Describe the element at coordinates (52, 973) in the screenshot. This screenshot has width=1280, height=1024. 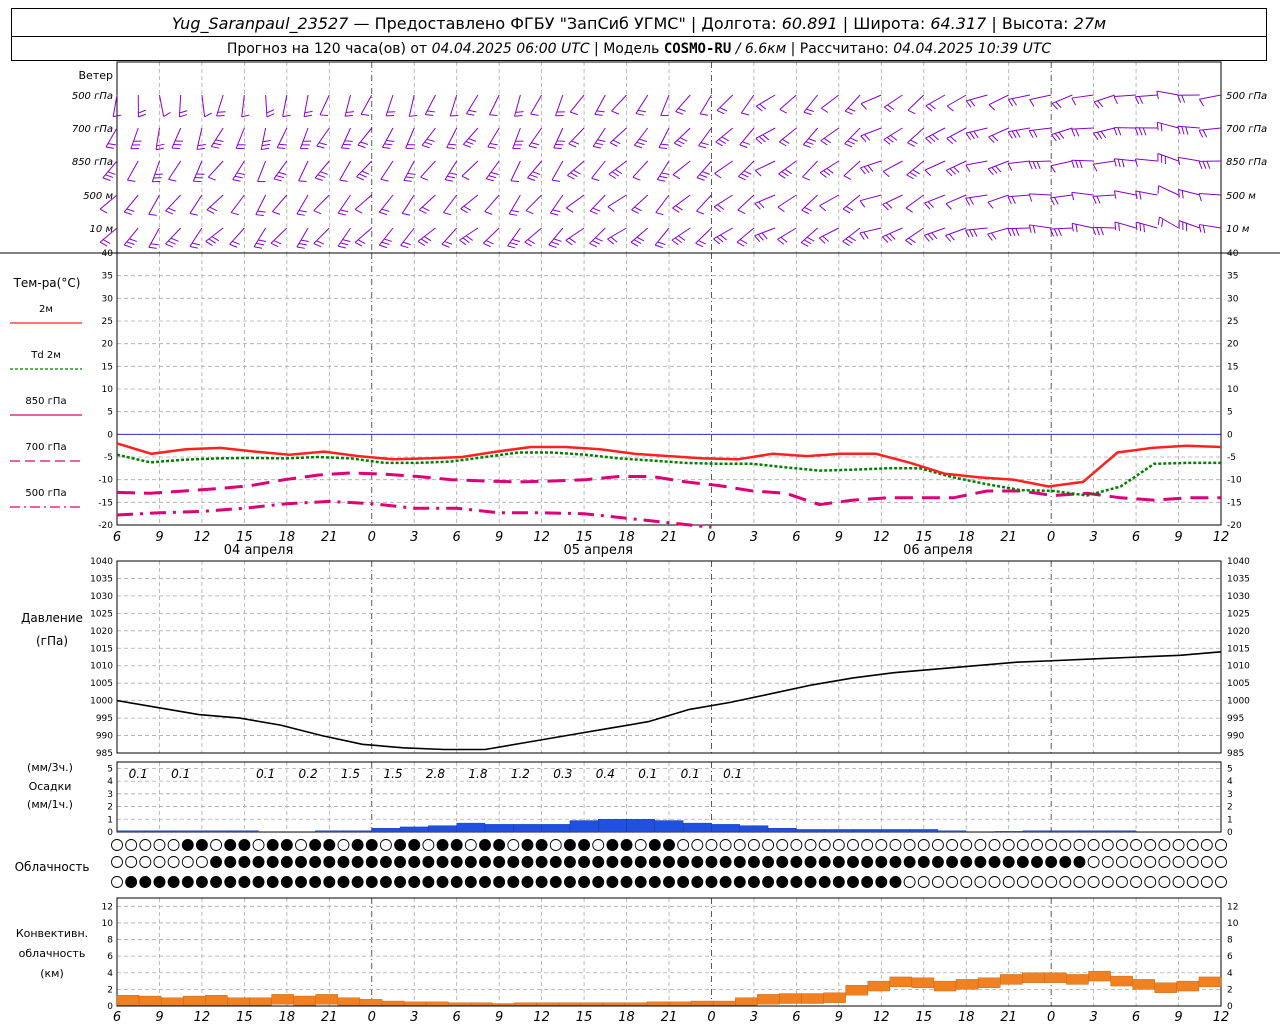
I see `conv-unit: (км)` at that location.